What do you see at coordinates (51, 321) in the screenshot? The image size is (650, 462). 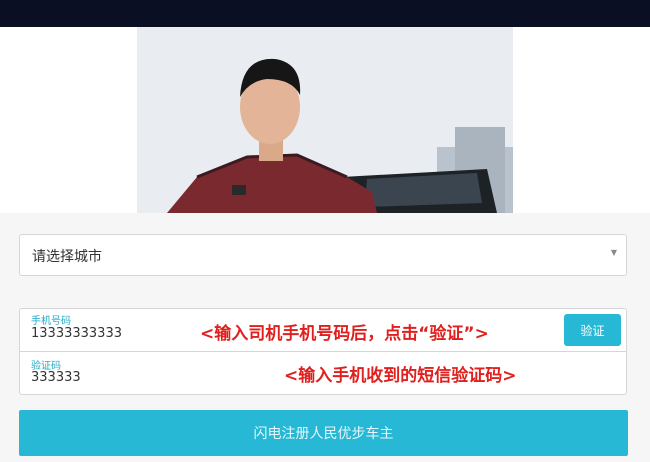 I see `phone-field-label: 手机号码` at bounding box center [51, 321].